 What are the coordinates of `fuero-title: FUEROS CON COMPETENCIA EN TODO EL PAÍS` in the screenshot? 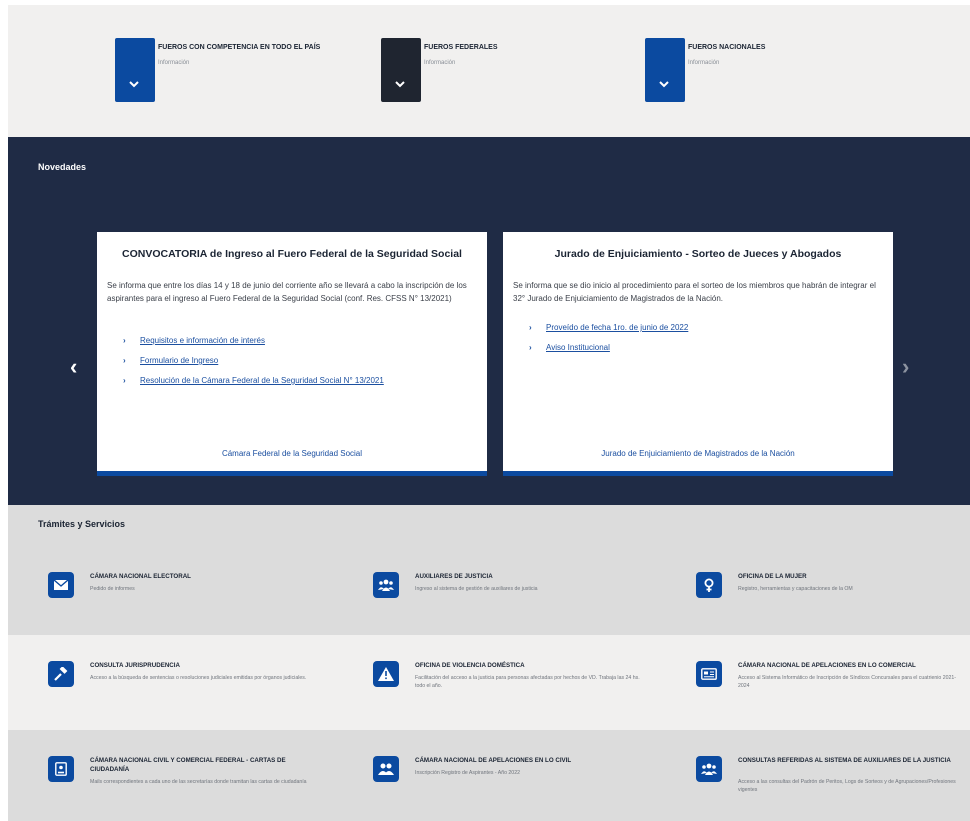 It's located at (239, 47).